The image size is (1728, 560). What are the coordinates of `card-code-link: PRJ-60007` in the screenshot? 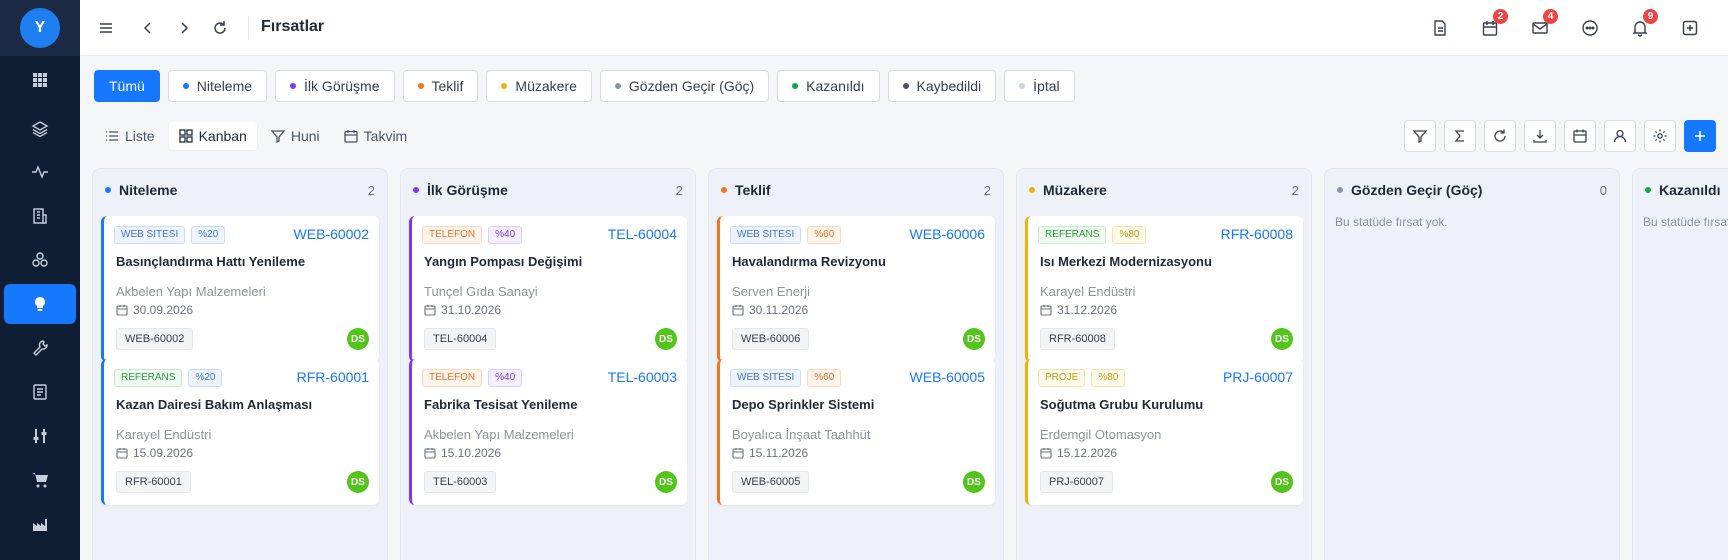 It's located at (1258, 377).